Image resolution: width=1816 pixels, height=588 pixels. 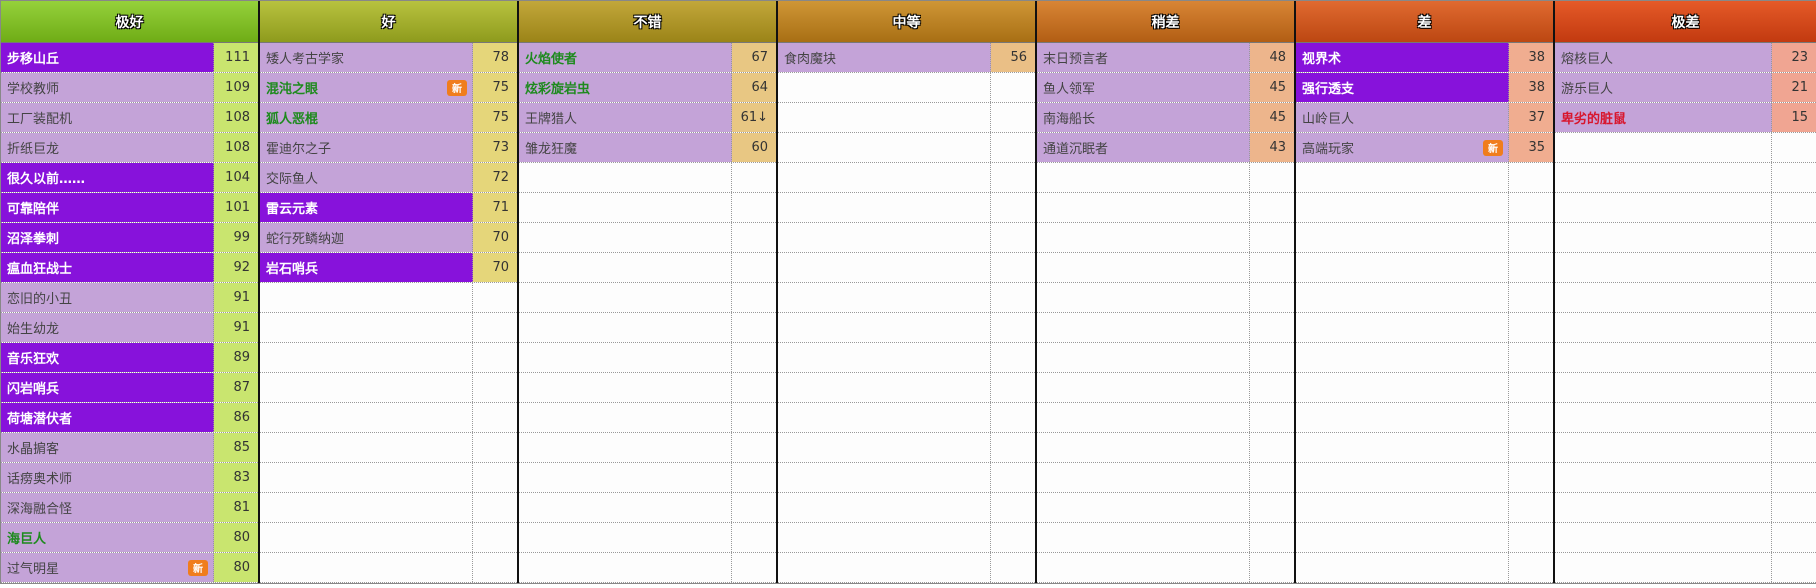 I want to click on card-row: 岩石哨兵 70, so click(x=388, y=268).